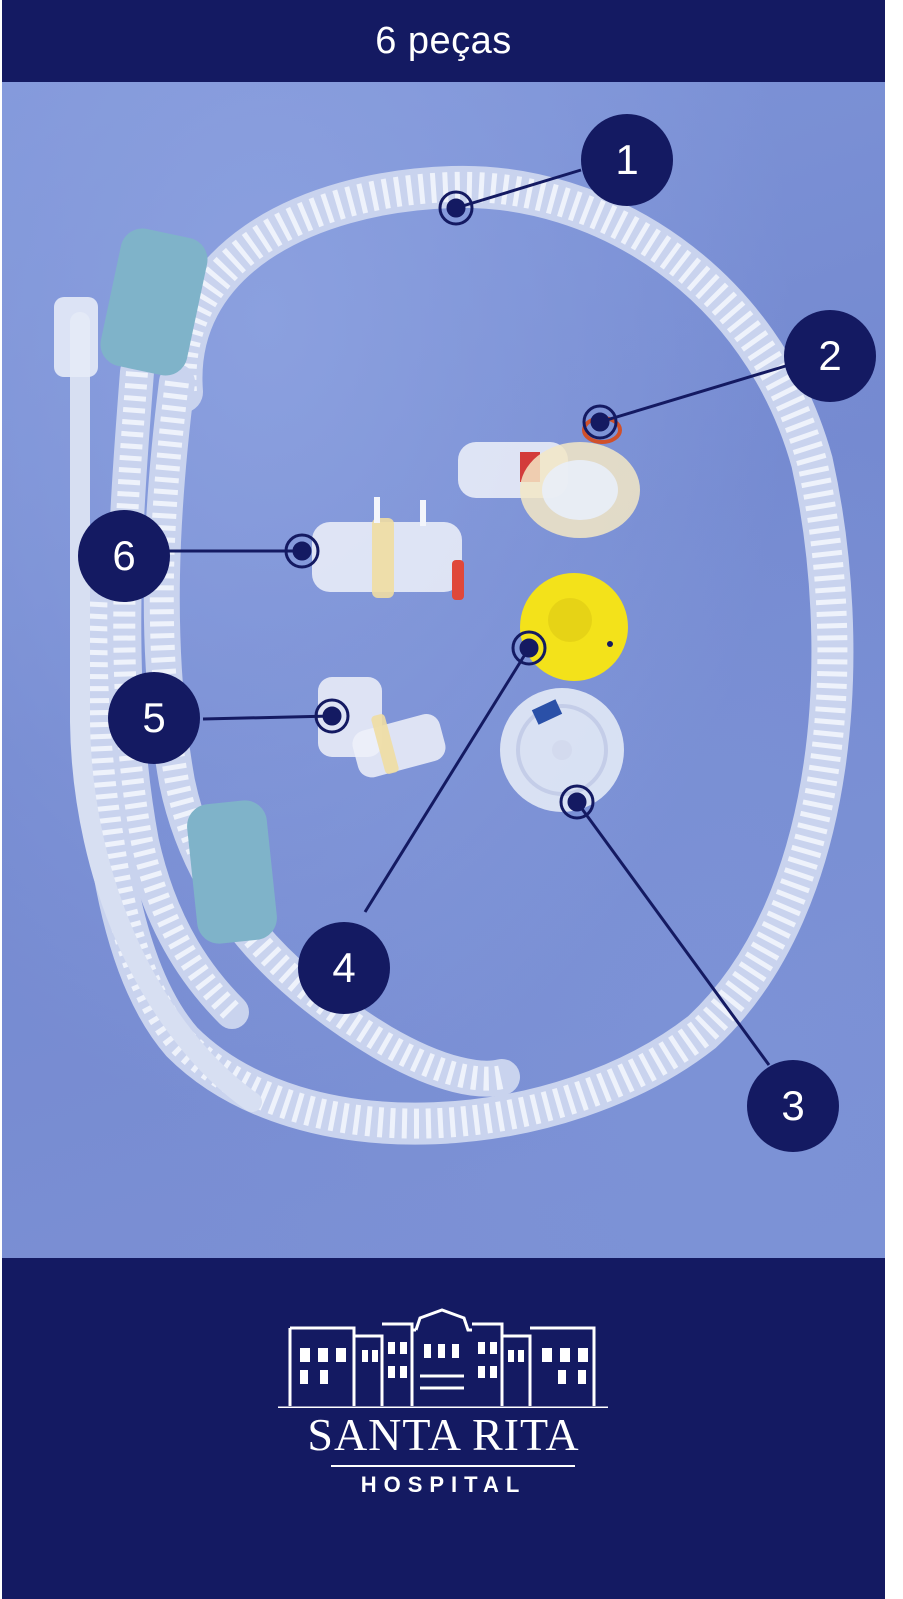  I want to click on hospital-building-icon, so click(443, 1358).